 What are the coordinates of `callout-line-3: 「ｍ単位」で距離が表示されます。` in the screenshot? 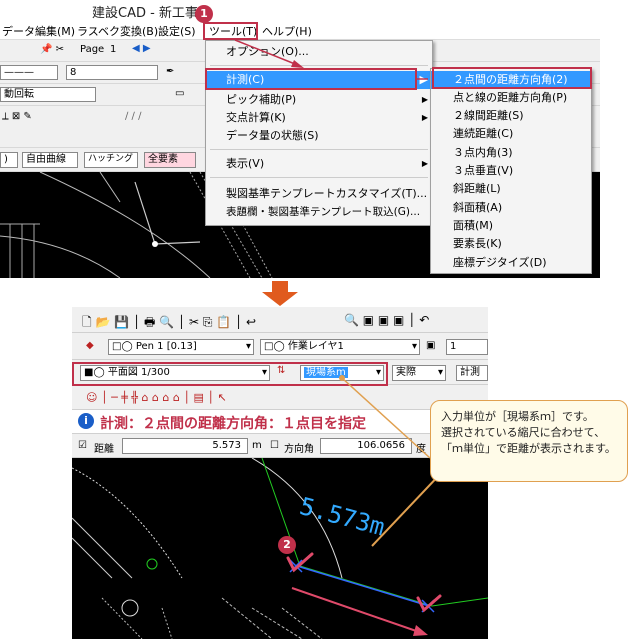 It's located at (528, 448).